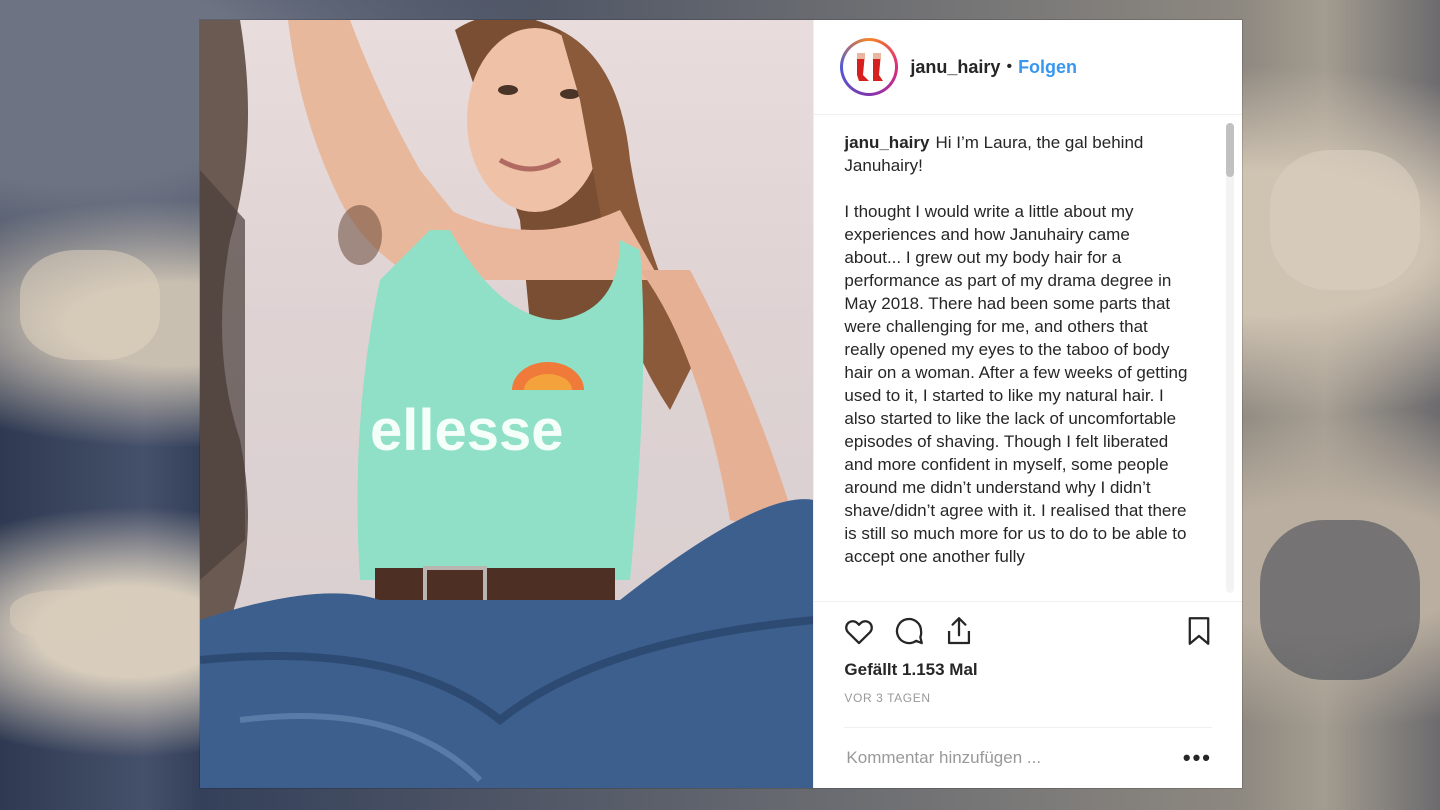 This screenshot has width=1440, height=810. What do you see at coordinates (886, 142) in the screenshot?
I see `caption-username: janu_hairy` at bounding box center [886, 142].